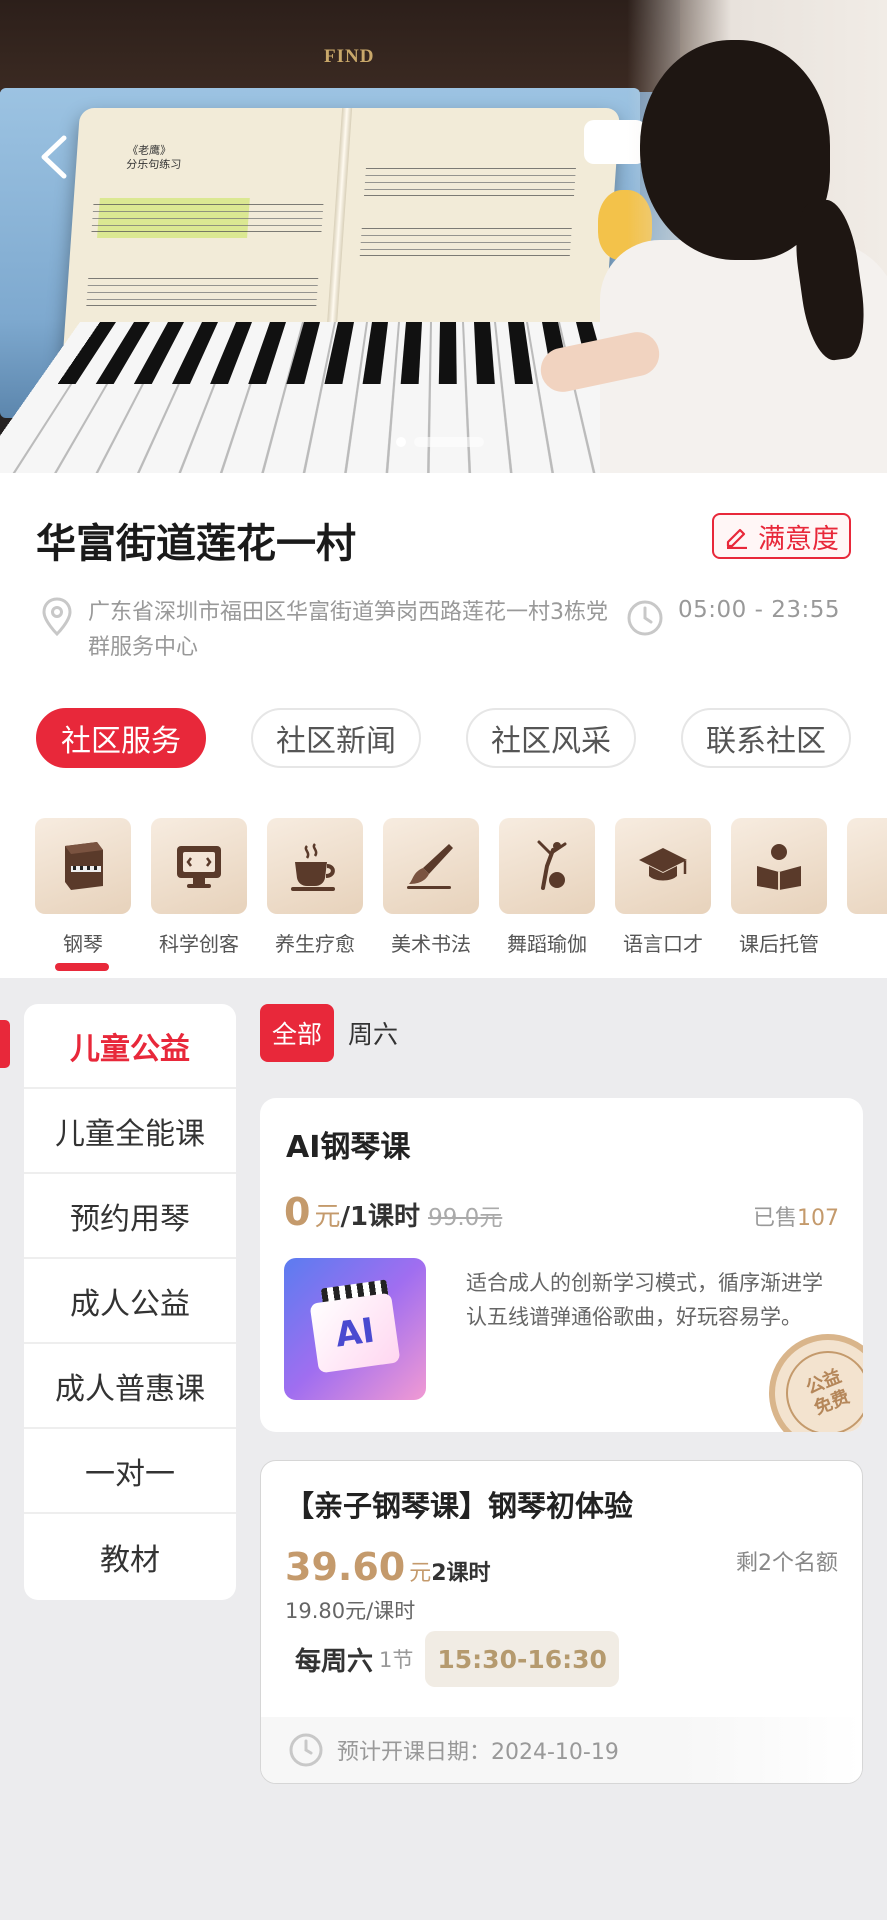 This screenshot has height=1920, width=887. Describe the element at coordinates (552, 865) in the screenshot. I see `dancer-icon` at that location.